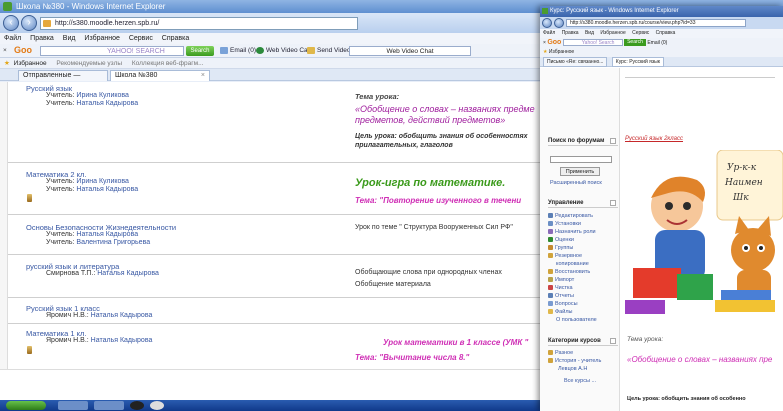 This screenshot has width=783, height=411. I want to click on manage-item-restore: Восстановить, so click(569, 272).